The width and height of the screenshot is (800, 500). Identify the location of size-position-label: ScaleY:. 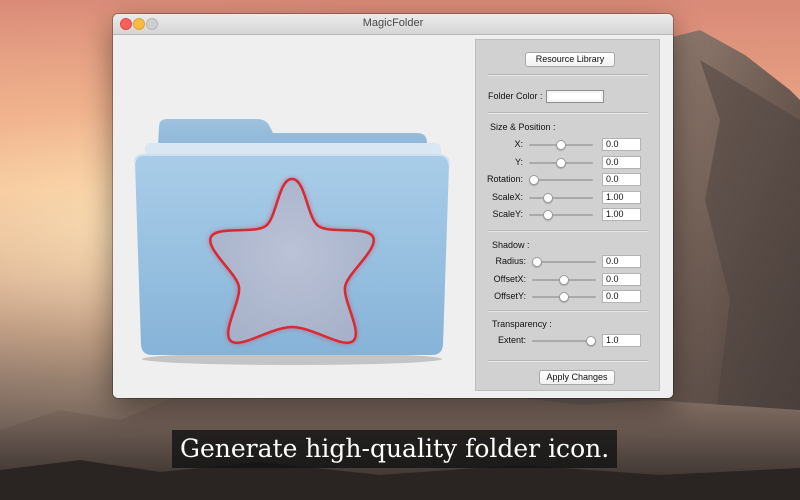
(507, 214).